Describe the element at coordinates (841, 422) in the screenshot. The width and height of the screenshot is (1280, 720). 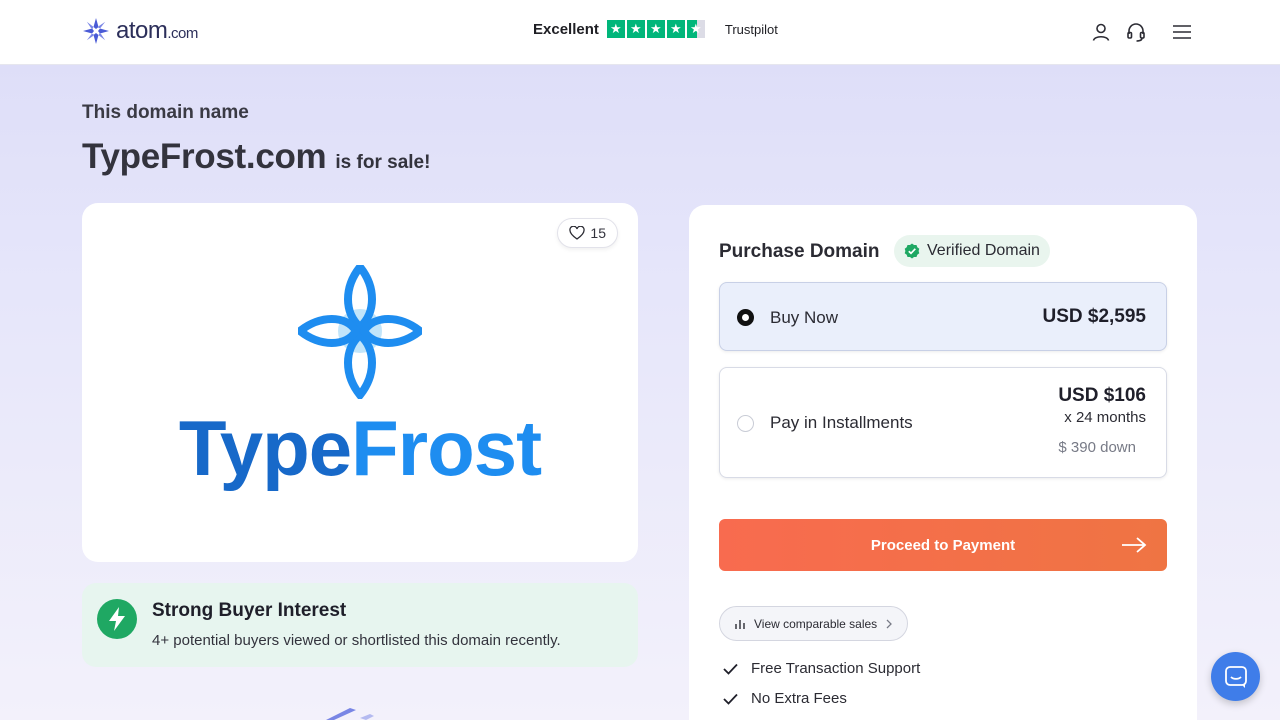
I see `installments-label: Pay in Installments` at that location.